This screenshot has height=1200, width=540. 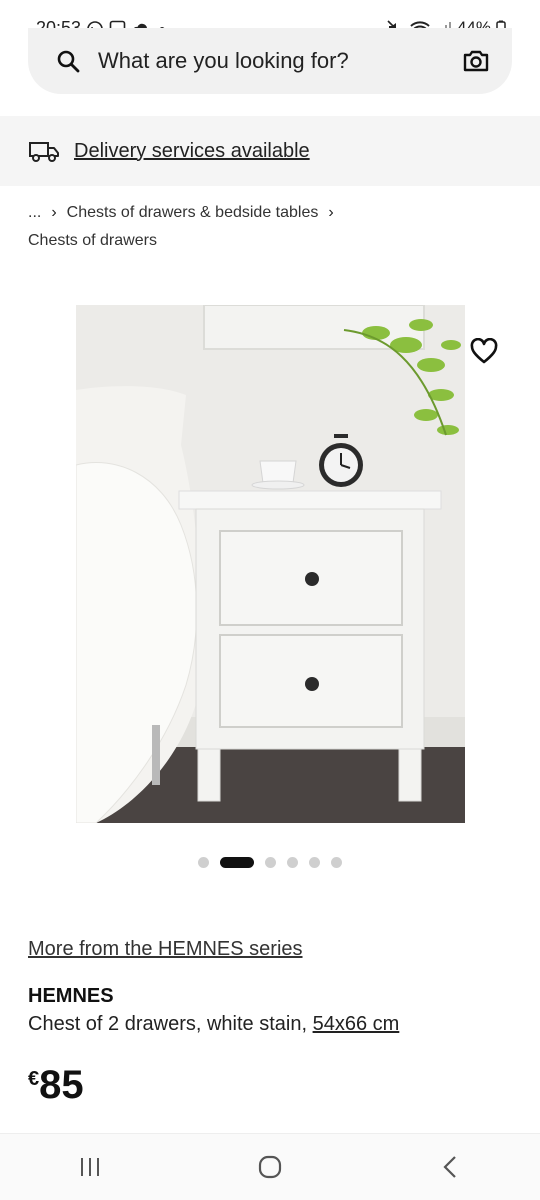 What do you see at coordinates (61, 1085) in the screenshot?
I see `price-amount: 85` at bounding box center [61, 1085].